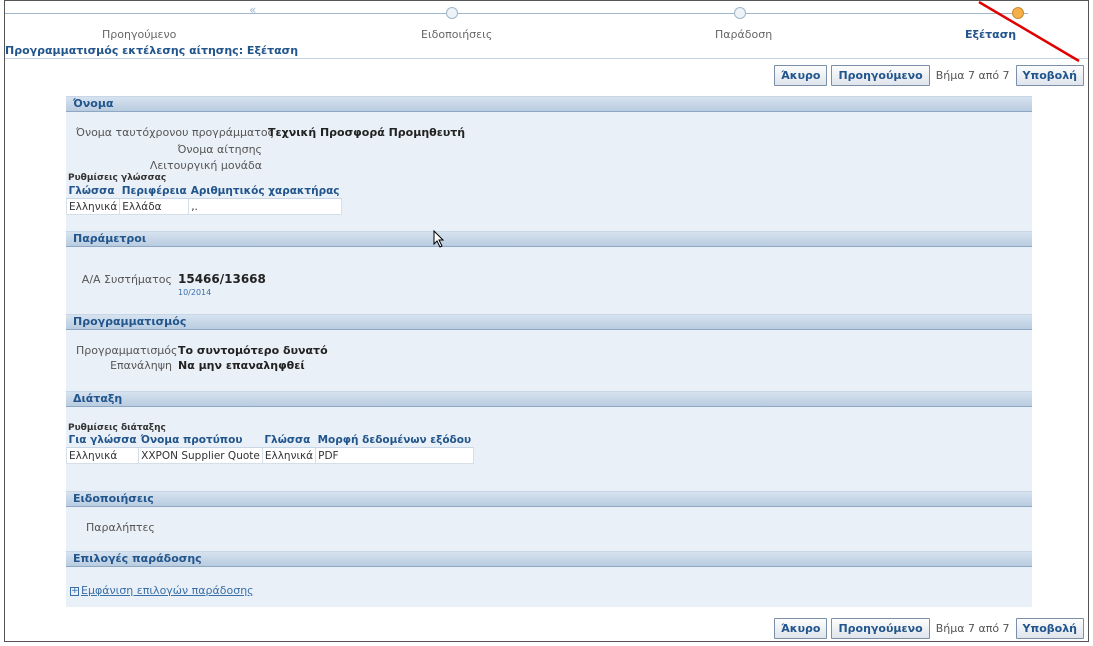  What do you see at coordinates (154, 206) in the screenshot?
I see `table-cell: Ελλάδα` at bounding box center [154, 206].